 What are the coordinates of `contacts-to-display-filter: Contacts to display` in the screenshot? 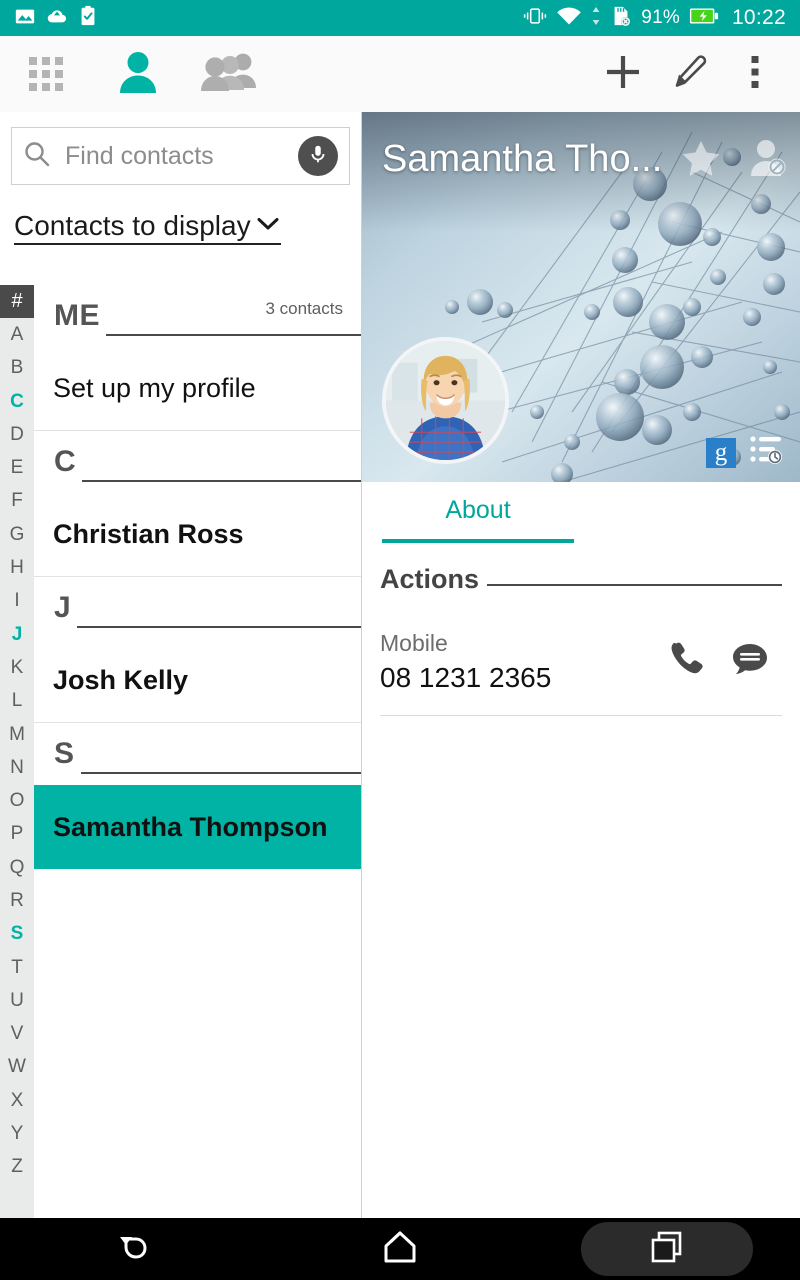 It's located at (147, 227).